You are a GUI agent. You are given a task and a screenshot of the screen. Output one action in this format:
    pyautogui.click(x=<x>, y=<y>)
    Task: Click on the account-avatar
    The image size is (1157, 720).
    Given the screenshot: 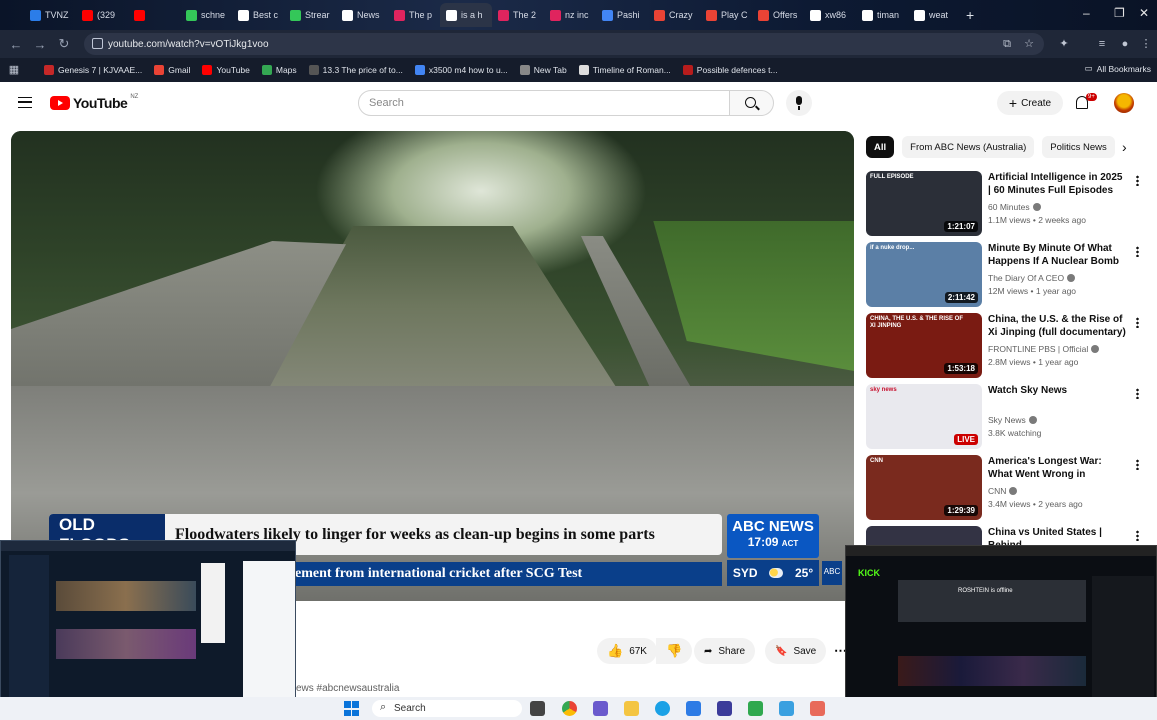 What is the action you would take?
    pyautogui.click(x=1124, y=103)
    